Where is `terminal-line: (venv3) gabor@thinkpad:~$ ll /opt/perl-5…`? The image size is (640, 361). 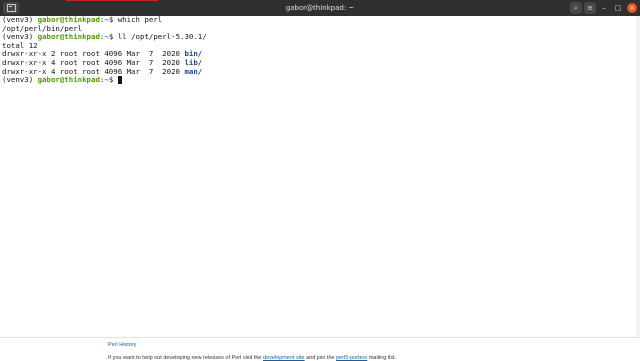 terminal-line: (venv3) gabor@thinkpad:~$ ll /opt/perl-5… is located at coordinates (319, 37).